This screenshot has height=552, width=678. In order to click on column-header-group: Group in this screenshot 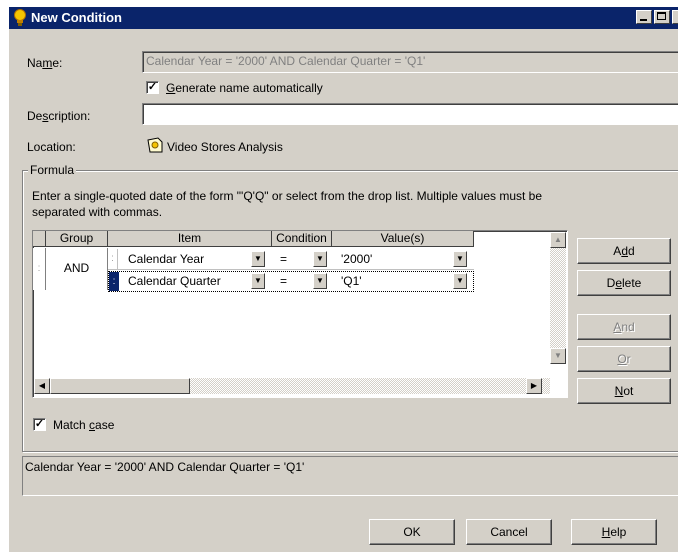, I will do `click(77, 239)`.